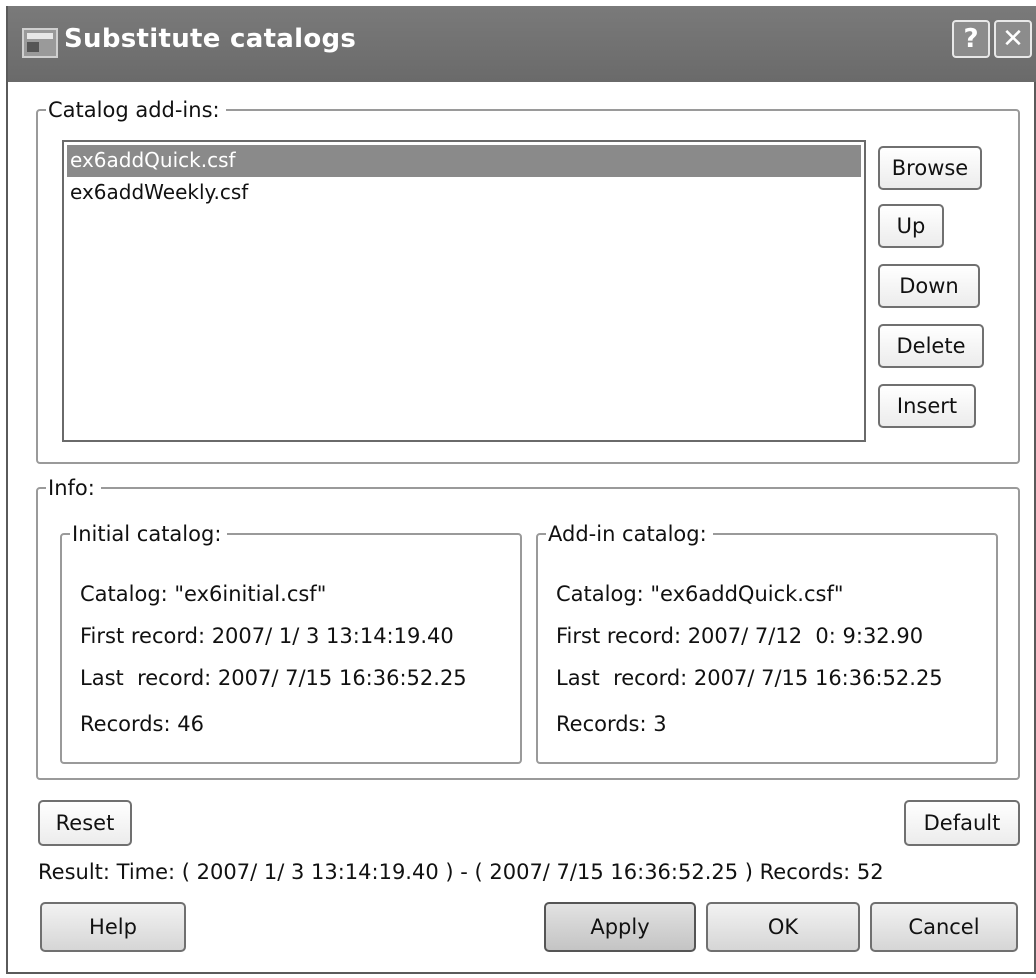  What do you see at coordinates (930, 168) in the screenshot?
I see `browse-button: Browse` at bounding box center [930, 168].